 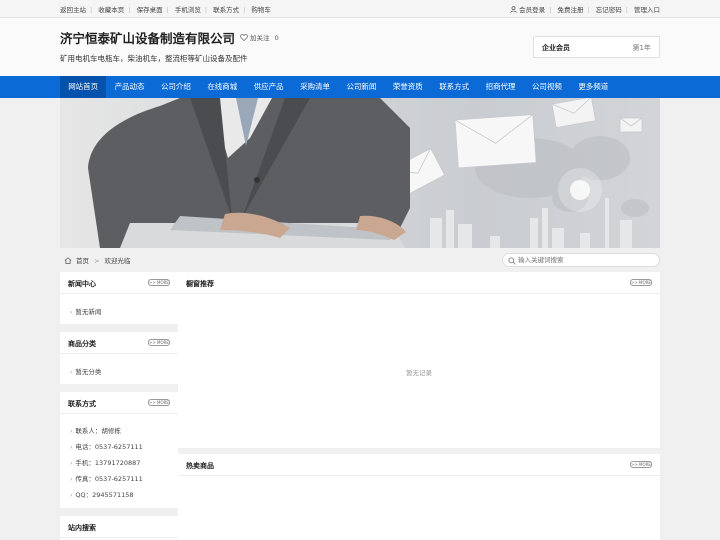 I want to click on top-links-right: 会员登录 | 免费注册 | 忘记密码 | 管理入口, so click(x=585, y=9).